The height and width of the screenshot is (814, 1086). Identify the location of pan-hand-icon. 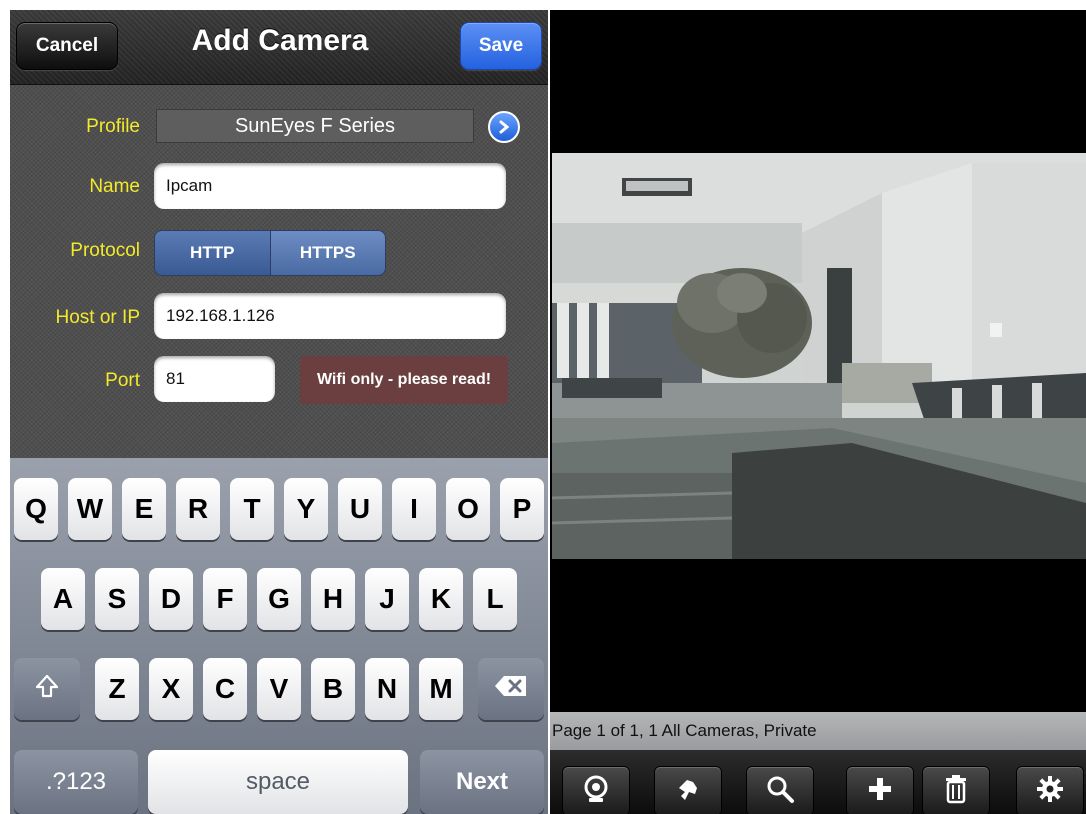
(688, 791).